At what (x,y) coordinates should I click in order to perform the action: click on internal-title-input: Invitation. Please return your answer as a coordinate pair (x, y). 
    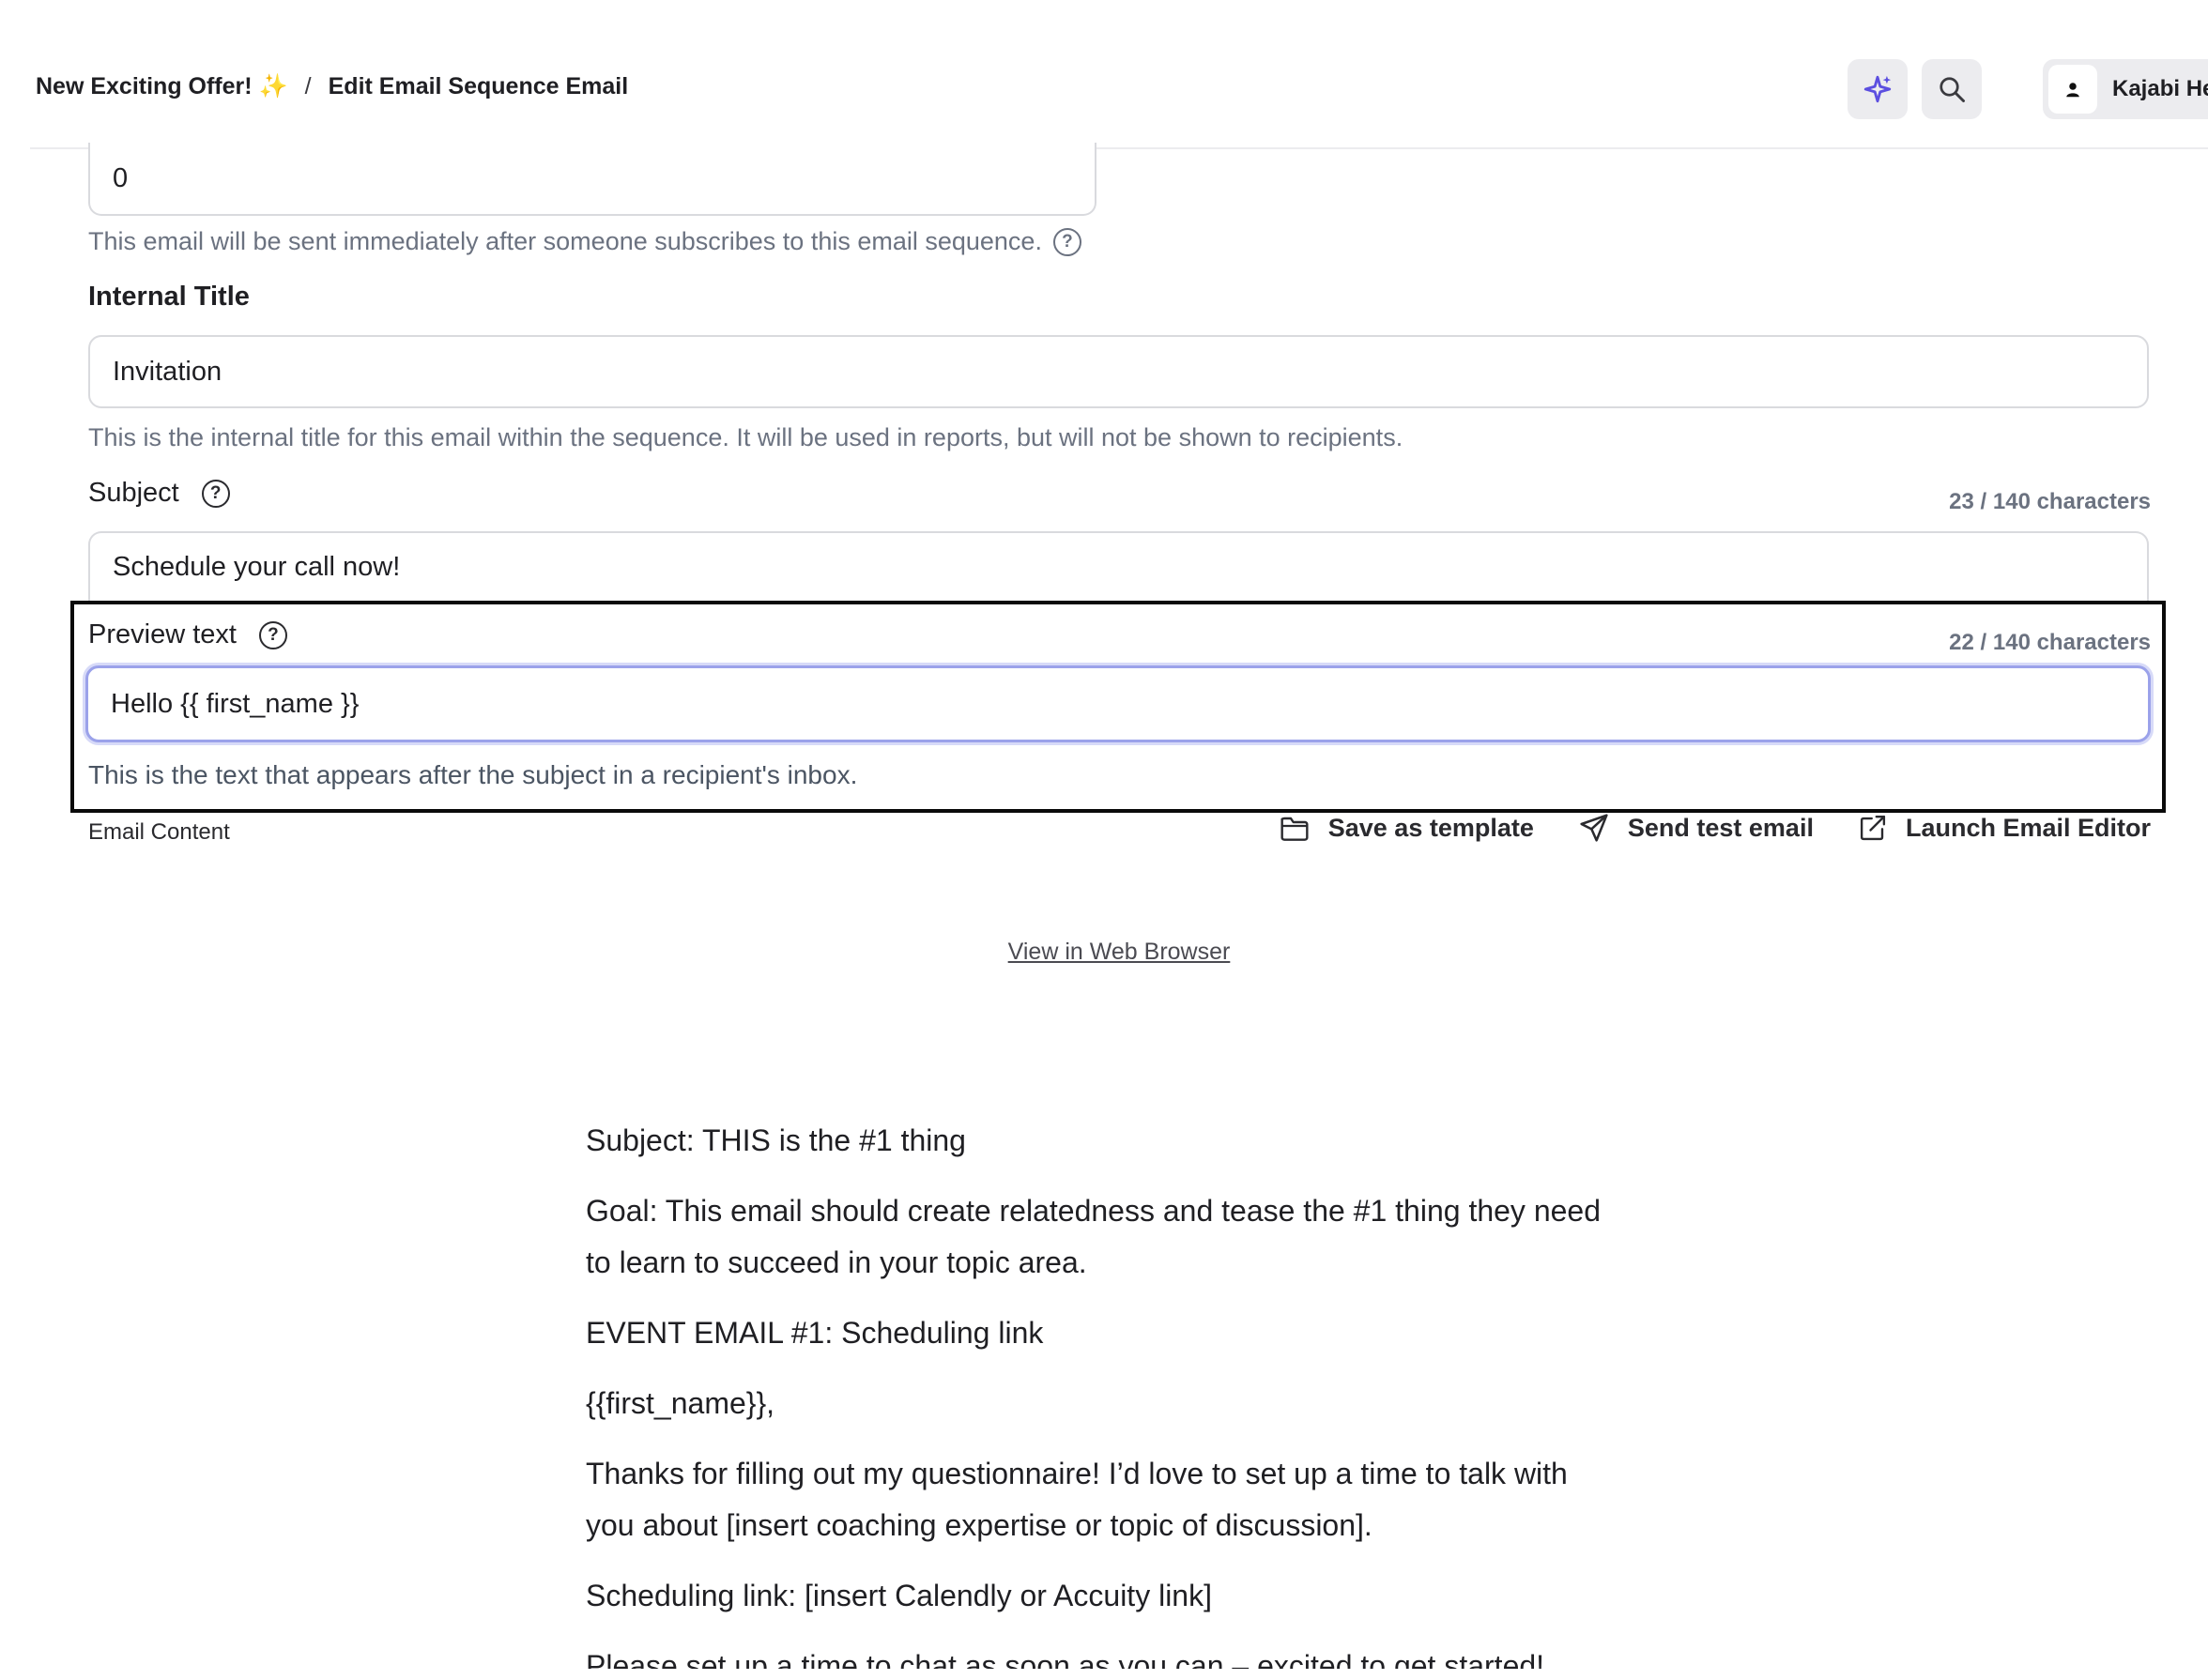
    Looking at the image, I should click on (1119, 371).